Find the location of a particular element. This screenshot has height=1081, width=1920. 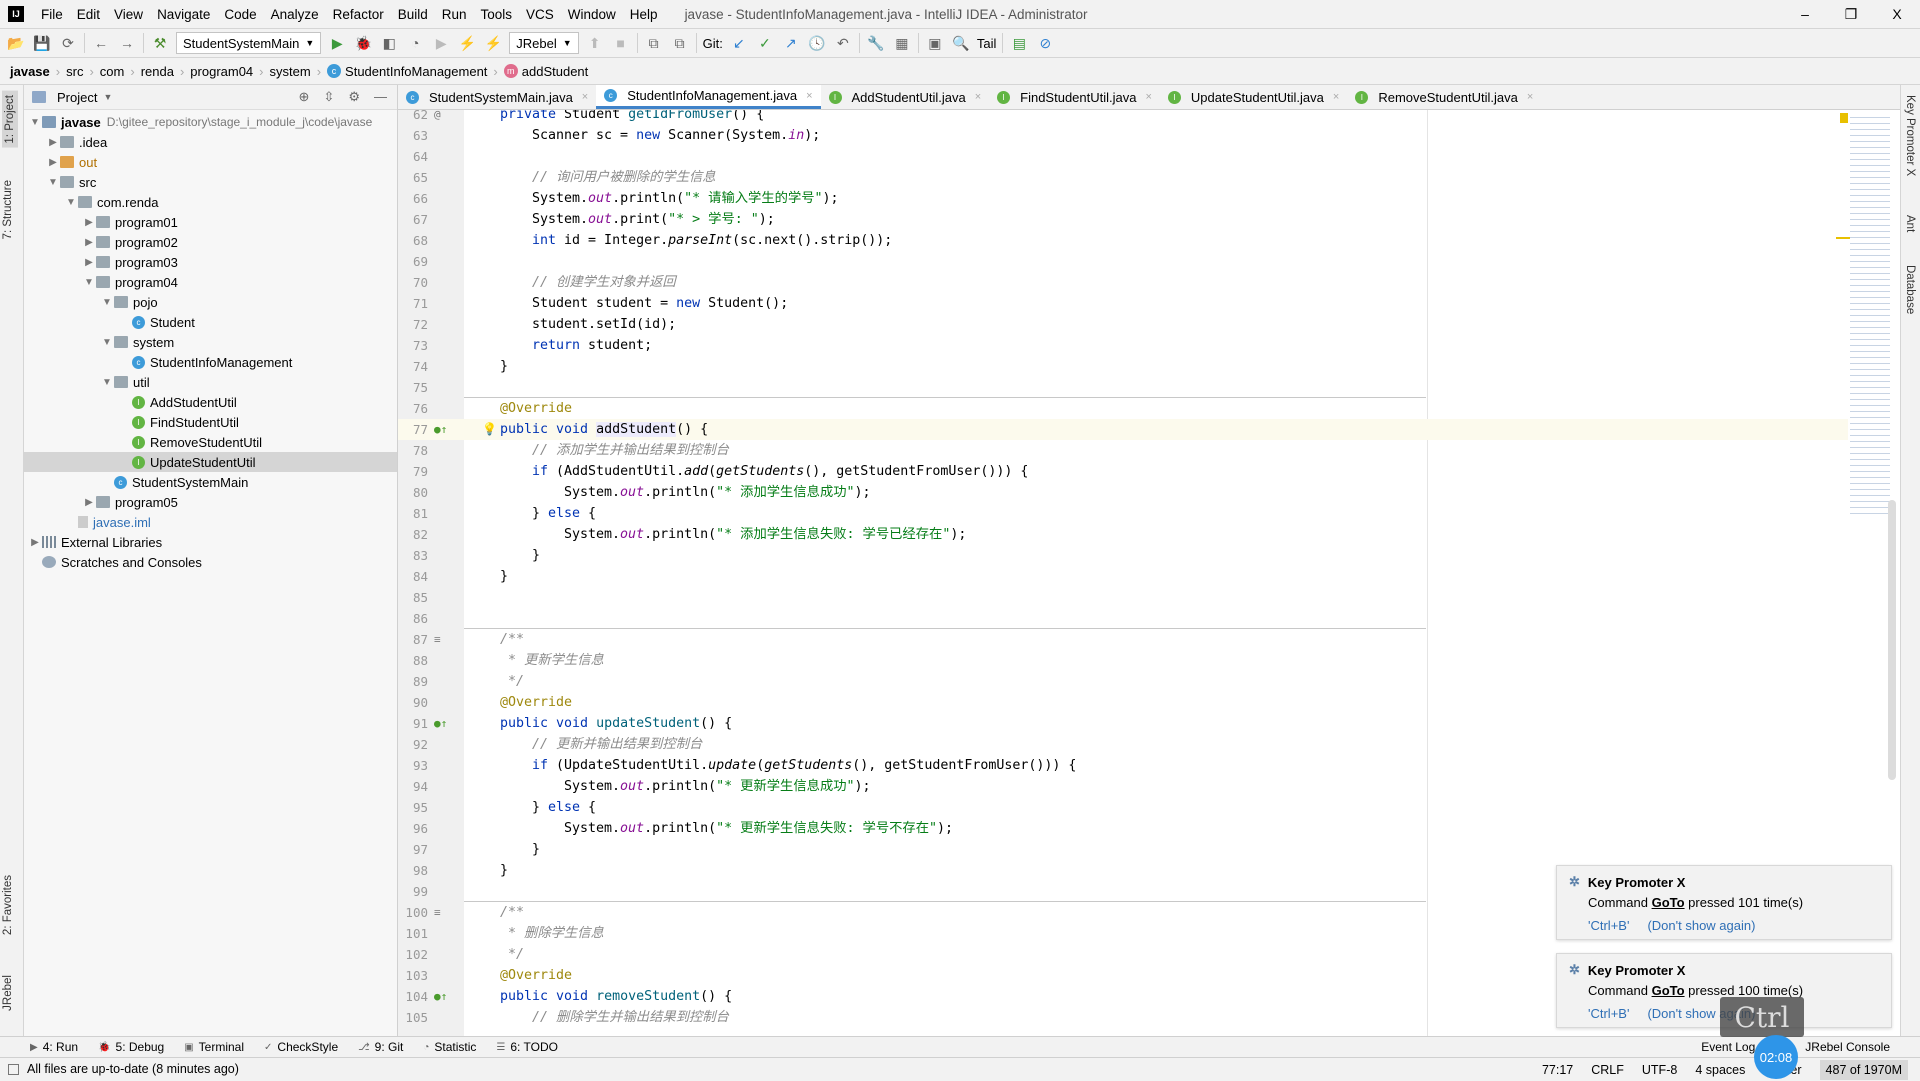

code-line: 69 is located at coordinates (1123, 261).